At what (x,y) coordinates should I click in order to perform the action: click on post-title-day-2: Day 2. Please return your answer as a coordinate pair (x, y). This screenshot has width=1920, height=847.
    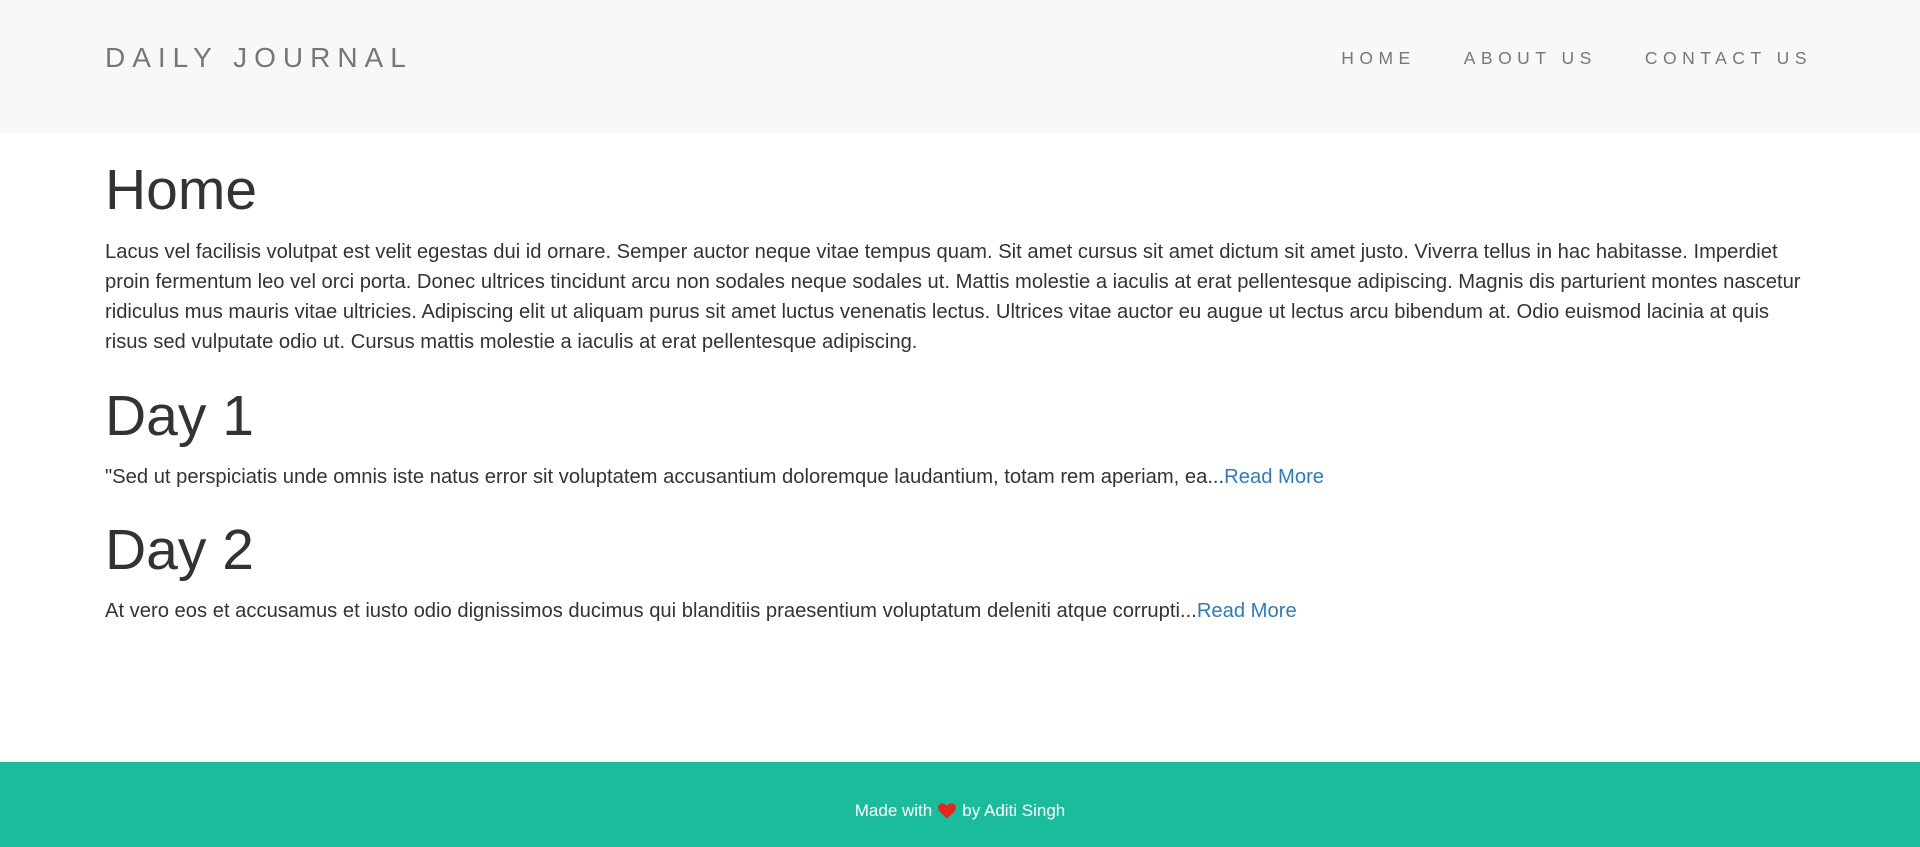
    Looking at the image, I should click on (179, 550).